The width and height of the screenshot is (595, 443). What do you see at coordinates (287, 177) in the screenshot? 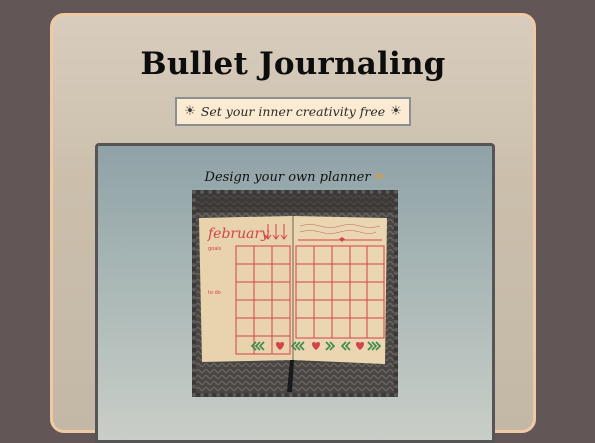
I see `caption-text: Design your own planner` at bounding box center [287, 177].